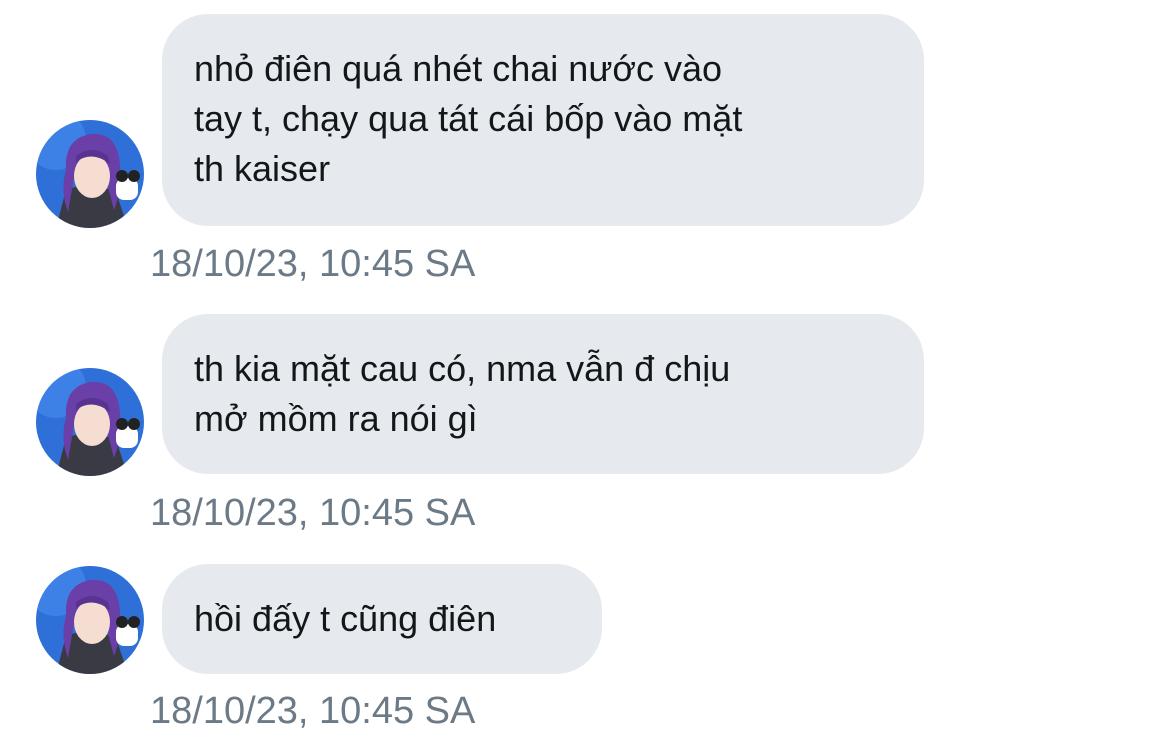 The image size is (1170, 751). Describe the element at coordinates (462, 368) in the screenshot. I see `message-text-line: th kia mặt cau có, nma vẫn đ chịu` at that location.